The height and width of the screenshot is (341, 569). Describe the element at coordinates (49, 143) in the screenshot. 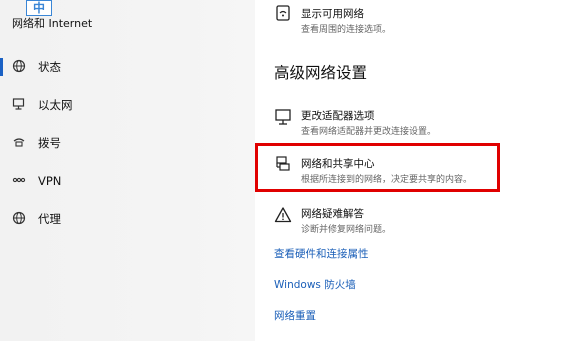

I see `sidebar-item-label: 拨号` at that location.